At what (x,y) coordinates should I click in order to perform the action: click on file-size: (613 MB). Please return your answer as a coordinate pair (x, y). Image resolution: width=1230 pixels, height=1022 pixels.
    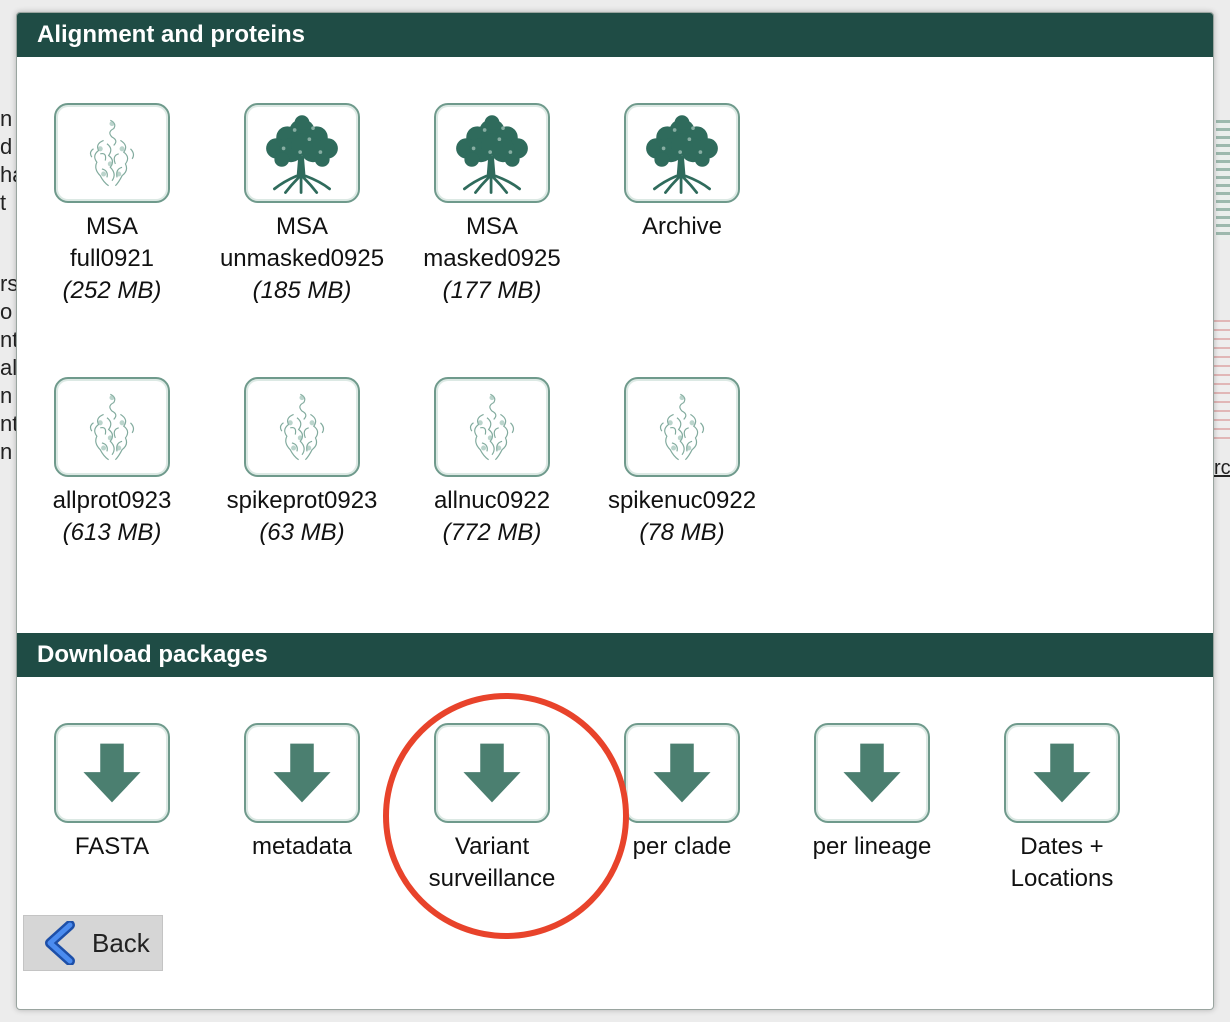
    Looking at the image, I should click on (112, 532).